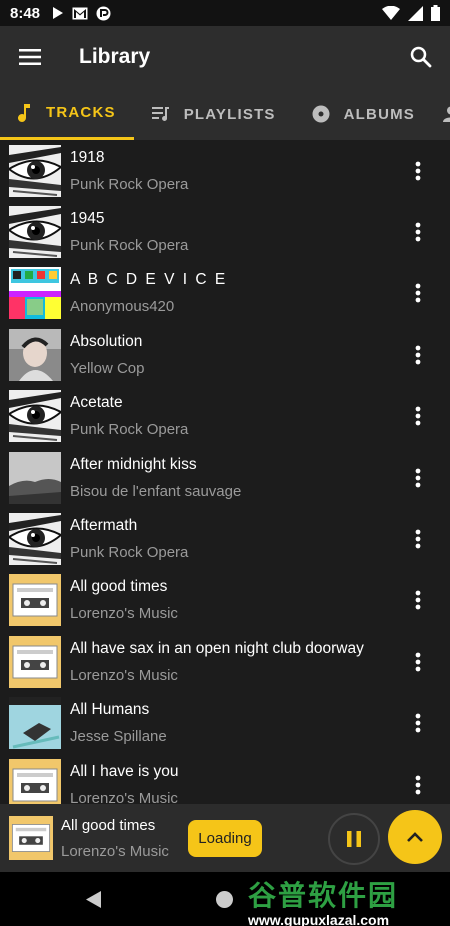  What do you see at coordinates (94, 899) in the screenshot?
I see `back-nav-icon` at bounding box center [94, 899].